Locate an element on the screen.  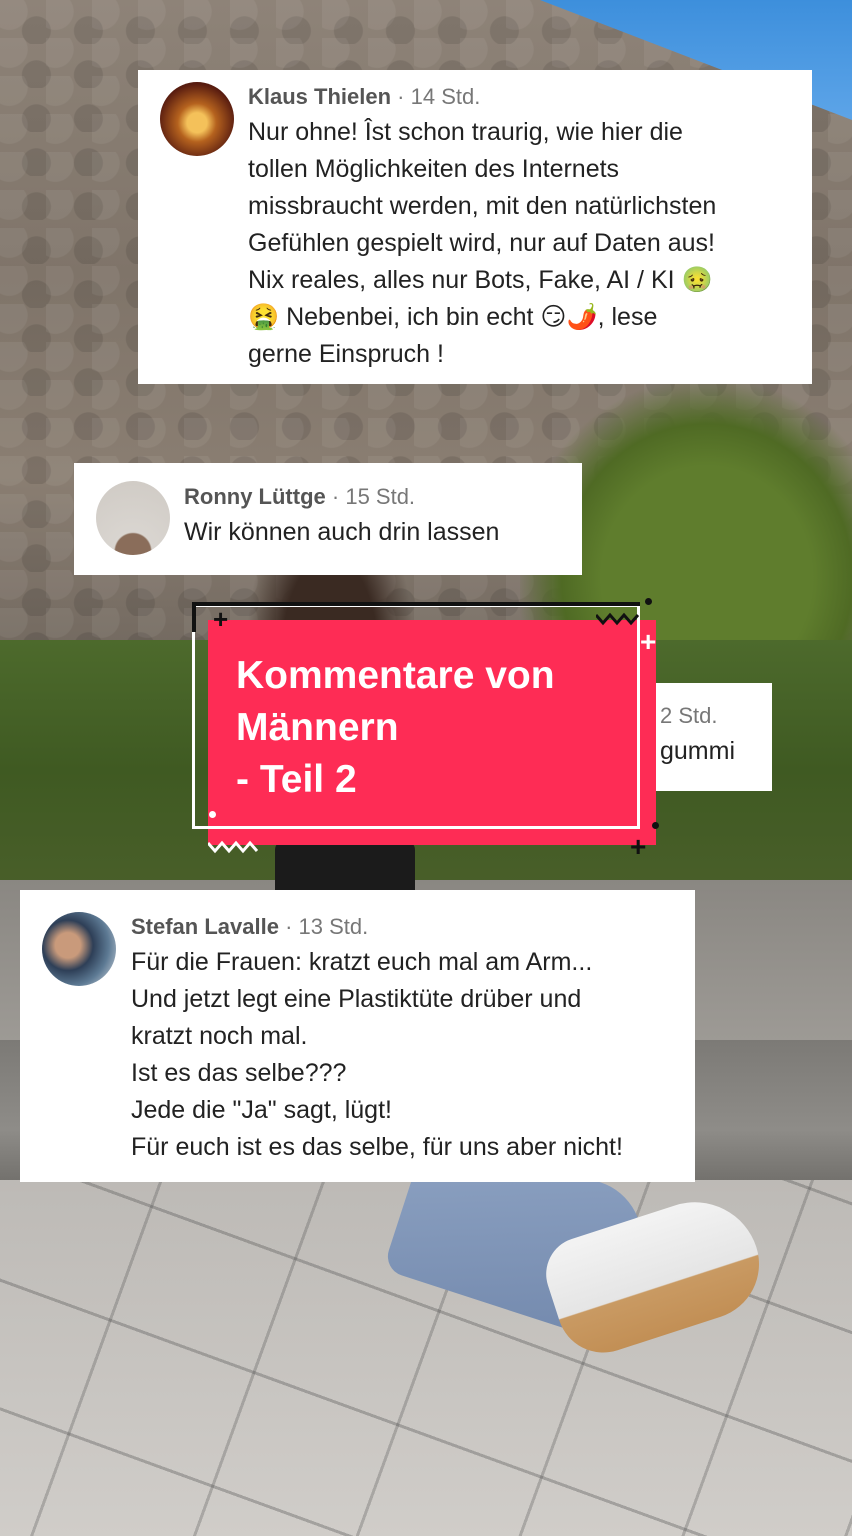
author-name: Stefan Lavalle is located at coordinates (205, 926).